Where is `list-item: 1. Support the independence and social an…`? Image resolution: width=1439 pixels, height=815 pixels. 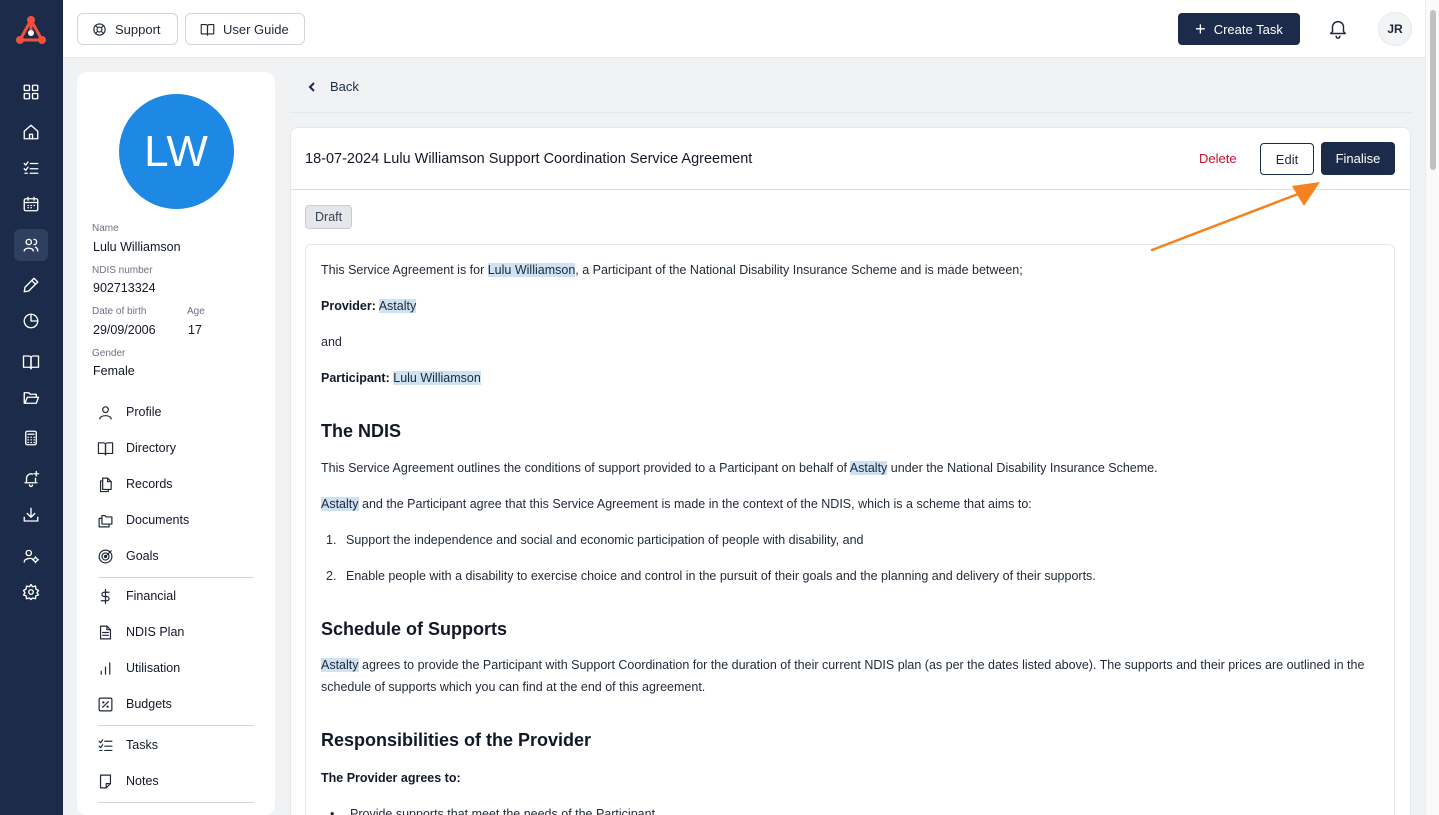 list-item: 1. Support the independence and social an… is located at coordinates (595, 540).